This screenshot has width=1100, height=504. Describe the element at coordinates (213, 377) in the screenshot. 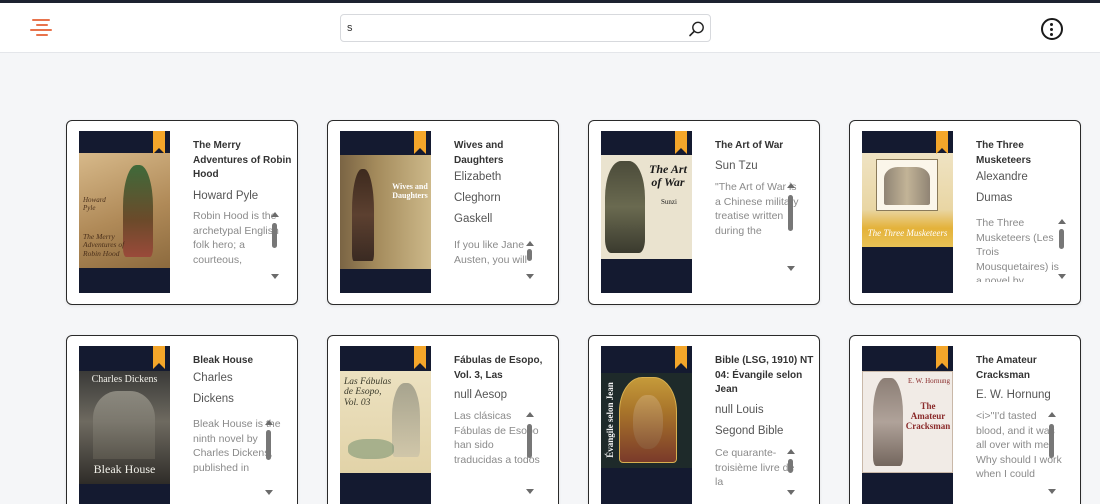

I see `book-author: Charles` at that location.